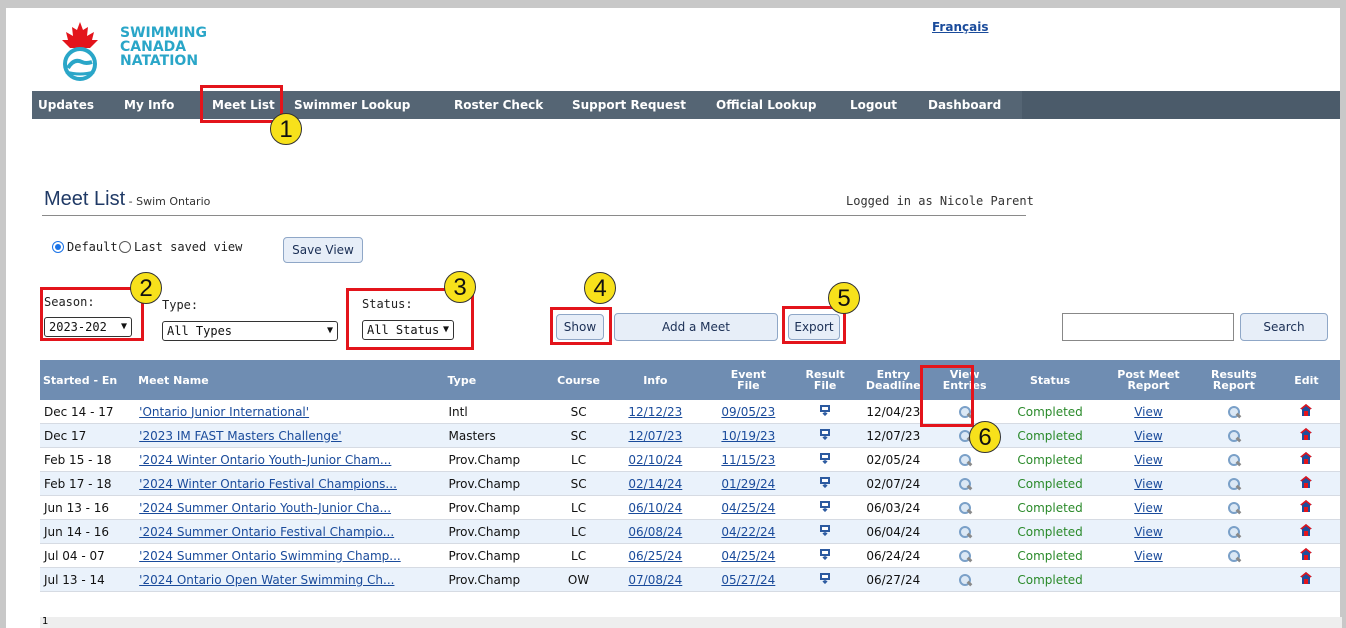 The image size is (1346, 628). Describe the element at coordinates (1148, 380) in the screenshot. I see `col-post-meet-report: Post Meet Report` at that location.